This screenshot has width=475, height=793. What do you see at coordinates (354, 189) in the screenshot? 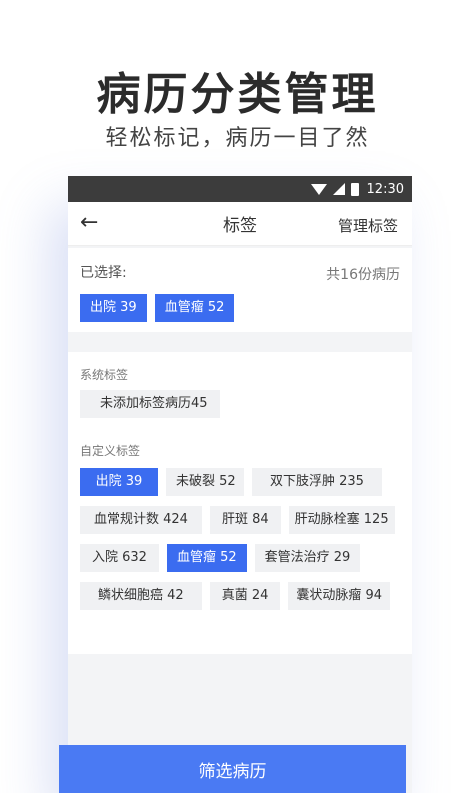
I see `battery-icon` at bounding box center [354, 189].